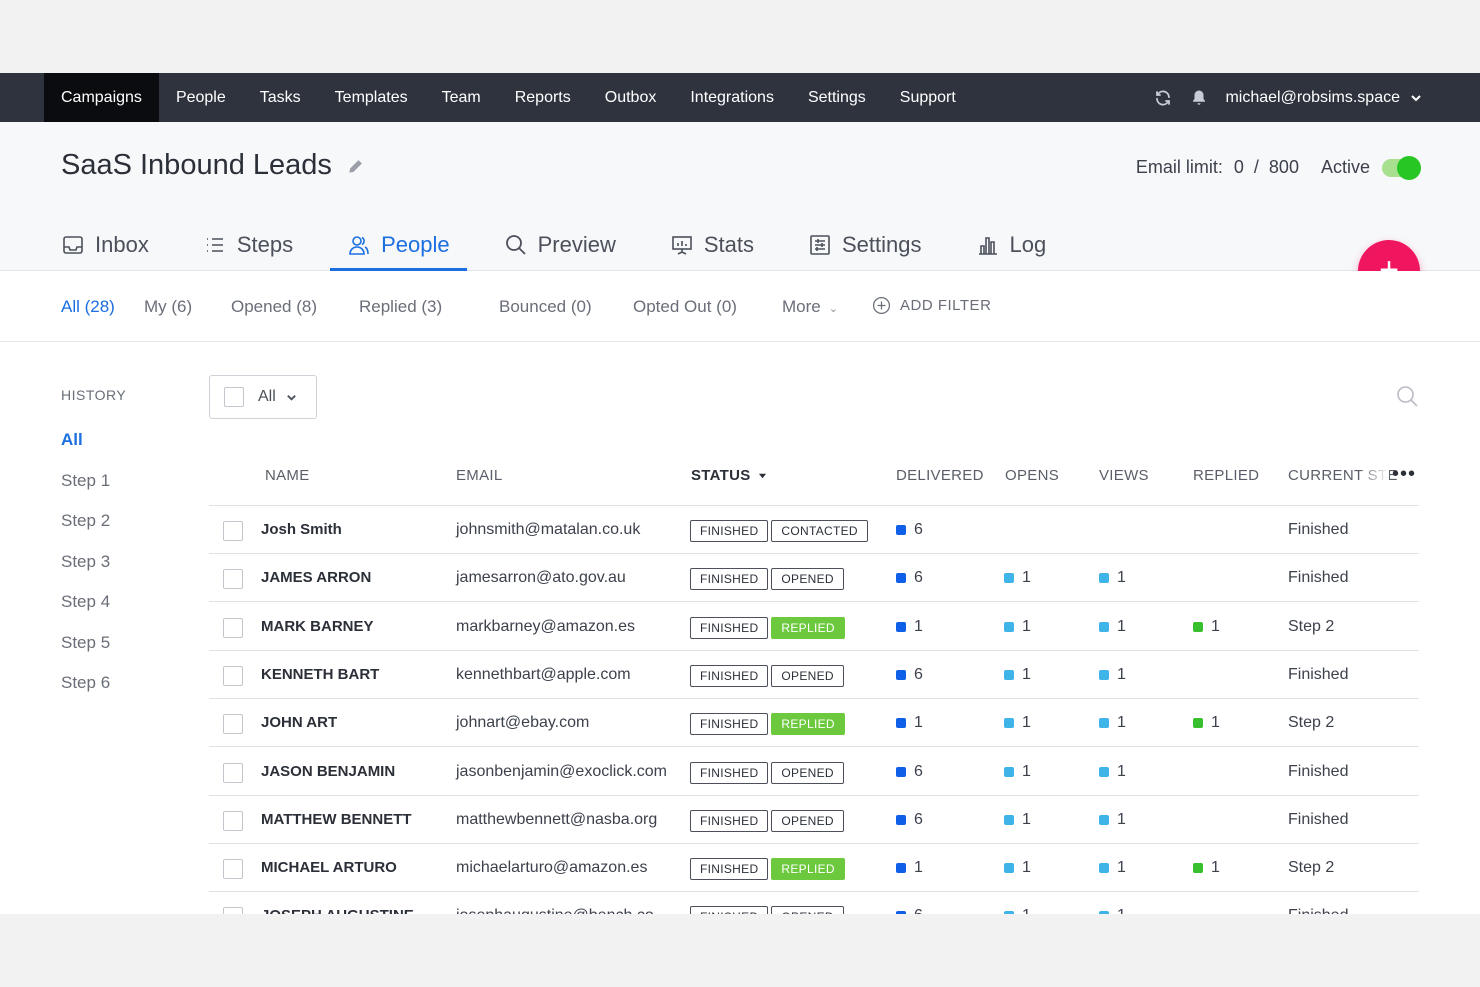  I want to click on nav-team: Team, so click(461, 97).